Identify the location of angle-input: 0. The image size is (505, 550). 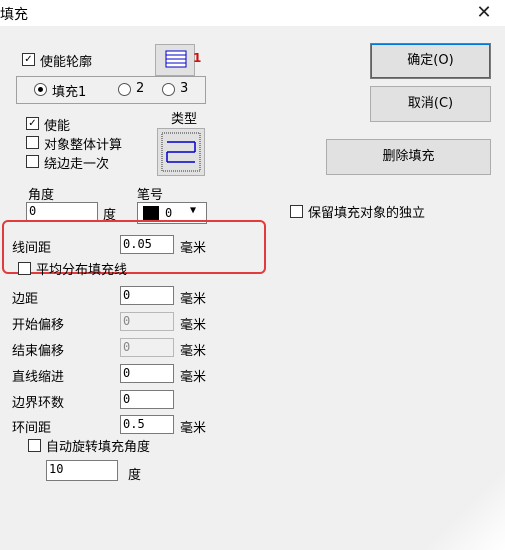
(62, 211).